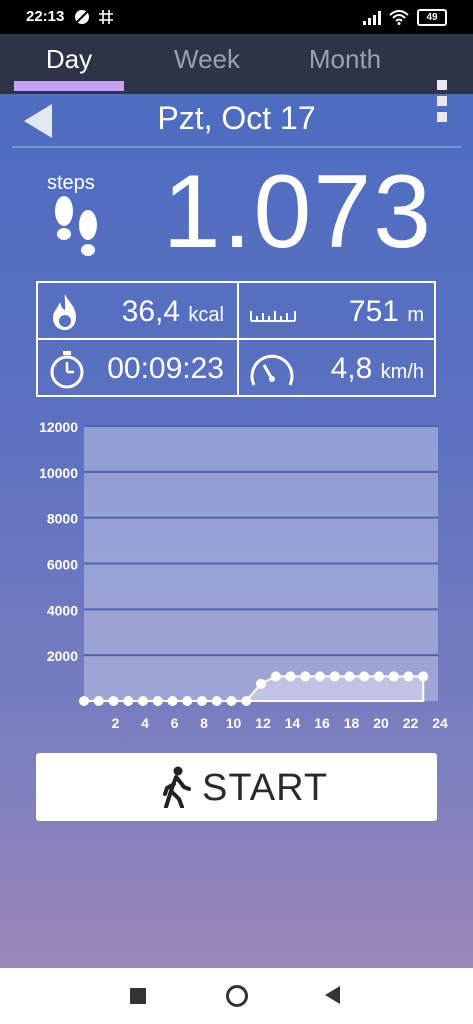  Describe the element at coordinates (402, 372) in the screenshot. I see `speed-unit: km/h` at that location.